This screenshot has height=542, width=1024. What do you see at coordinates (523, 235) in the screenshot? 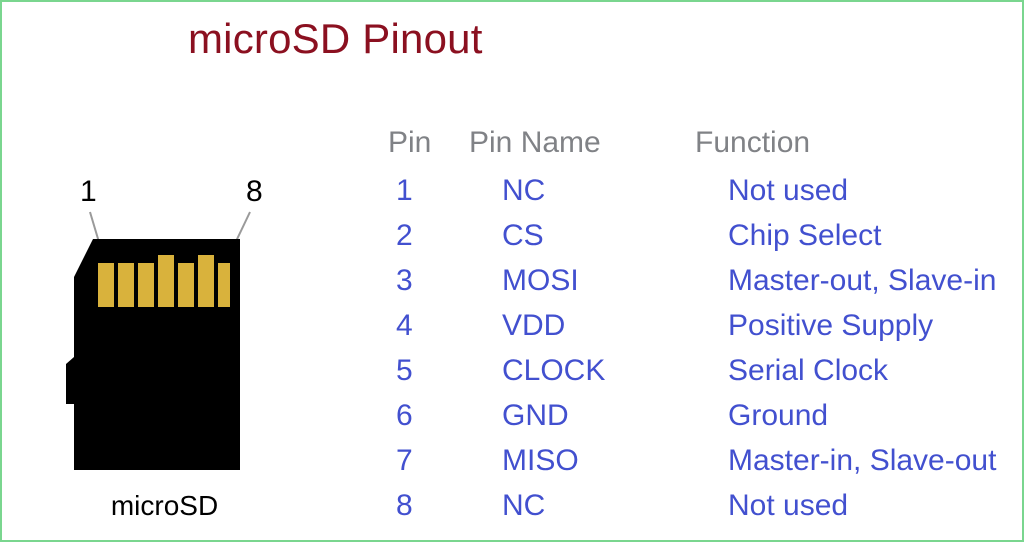
I see `cell-pin-name: CS` at bounding box center [523, 235].